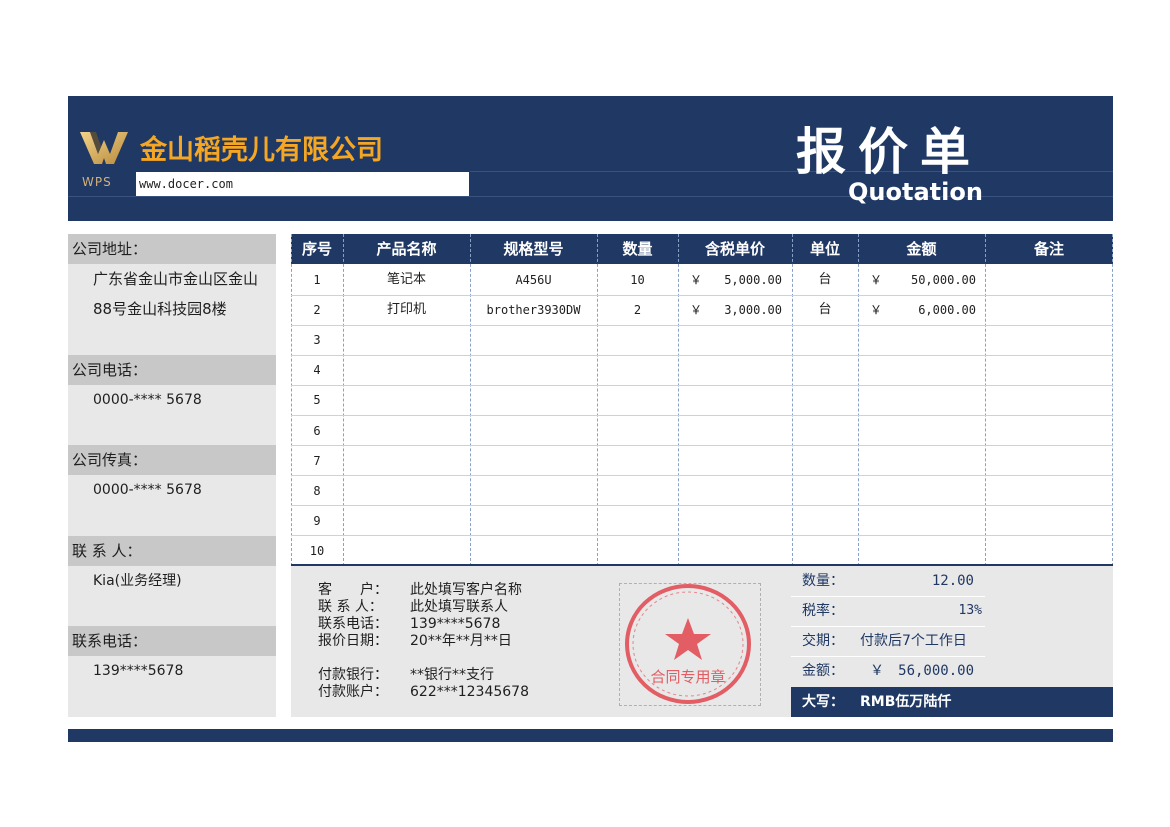  I want to click on summary-tax-label: 税率：, so click(823, 611).